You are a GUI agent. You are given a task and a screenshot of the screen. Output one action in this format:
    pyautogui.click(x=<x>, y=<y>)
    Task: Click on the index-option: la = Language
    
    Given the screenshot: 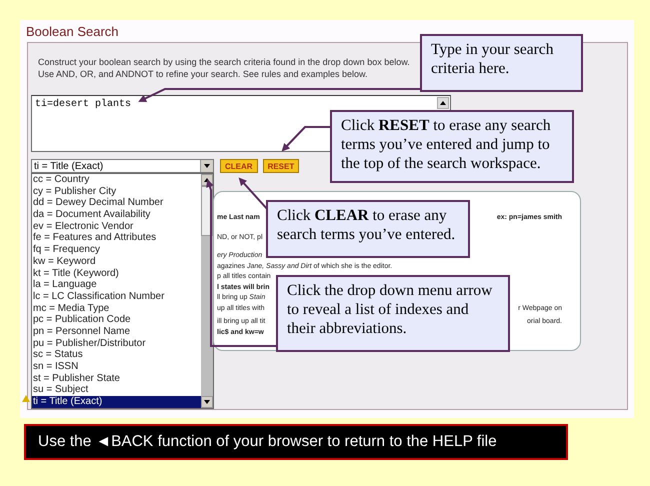 What is the action you would take?
    pyautogui.click(x=116, y=285)
    